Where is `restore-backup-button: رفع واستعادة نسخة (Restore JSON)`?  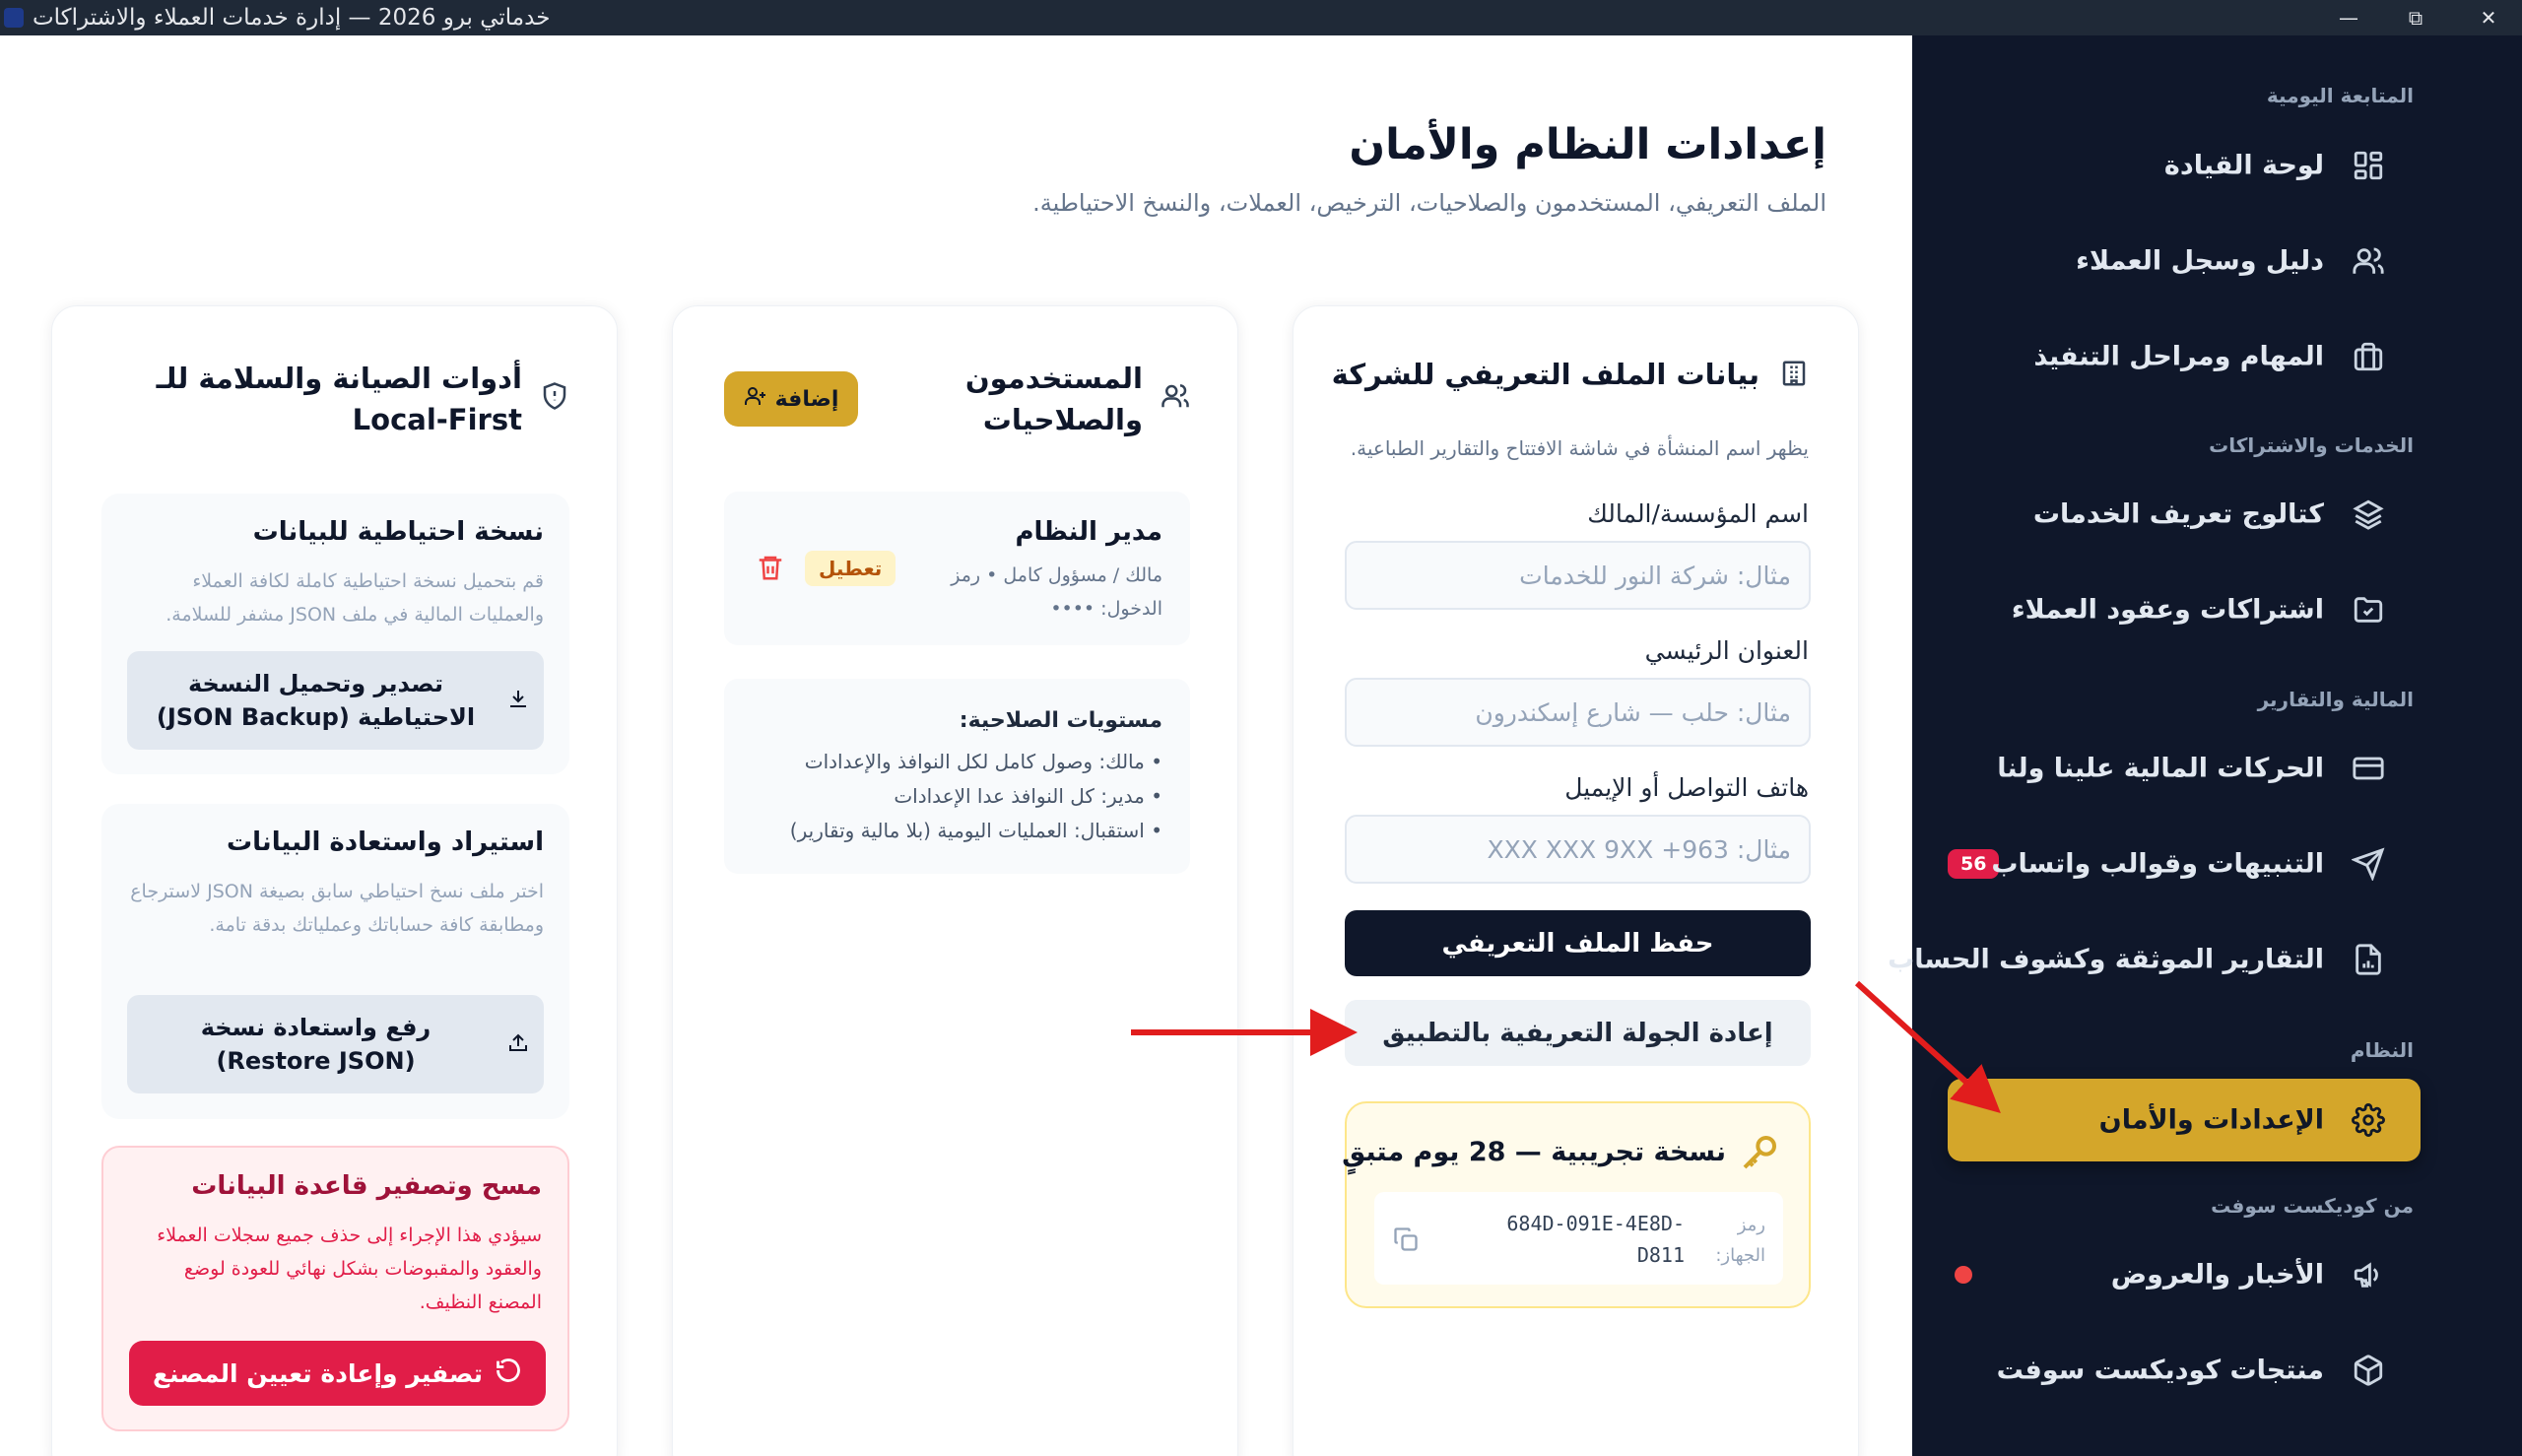
restore-backup-button: رفع واستعادة نسخة (Restore JSON) is located at coordinates (335, 1044).